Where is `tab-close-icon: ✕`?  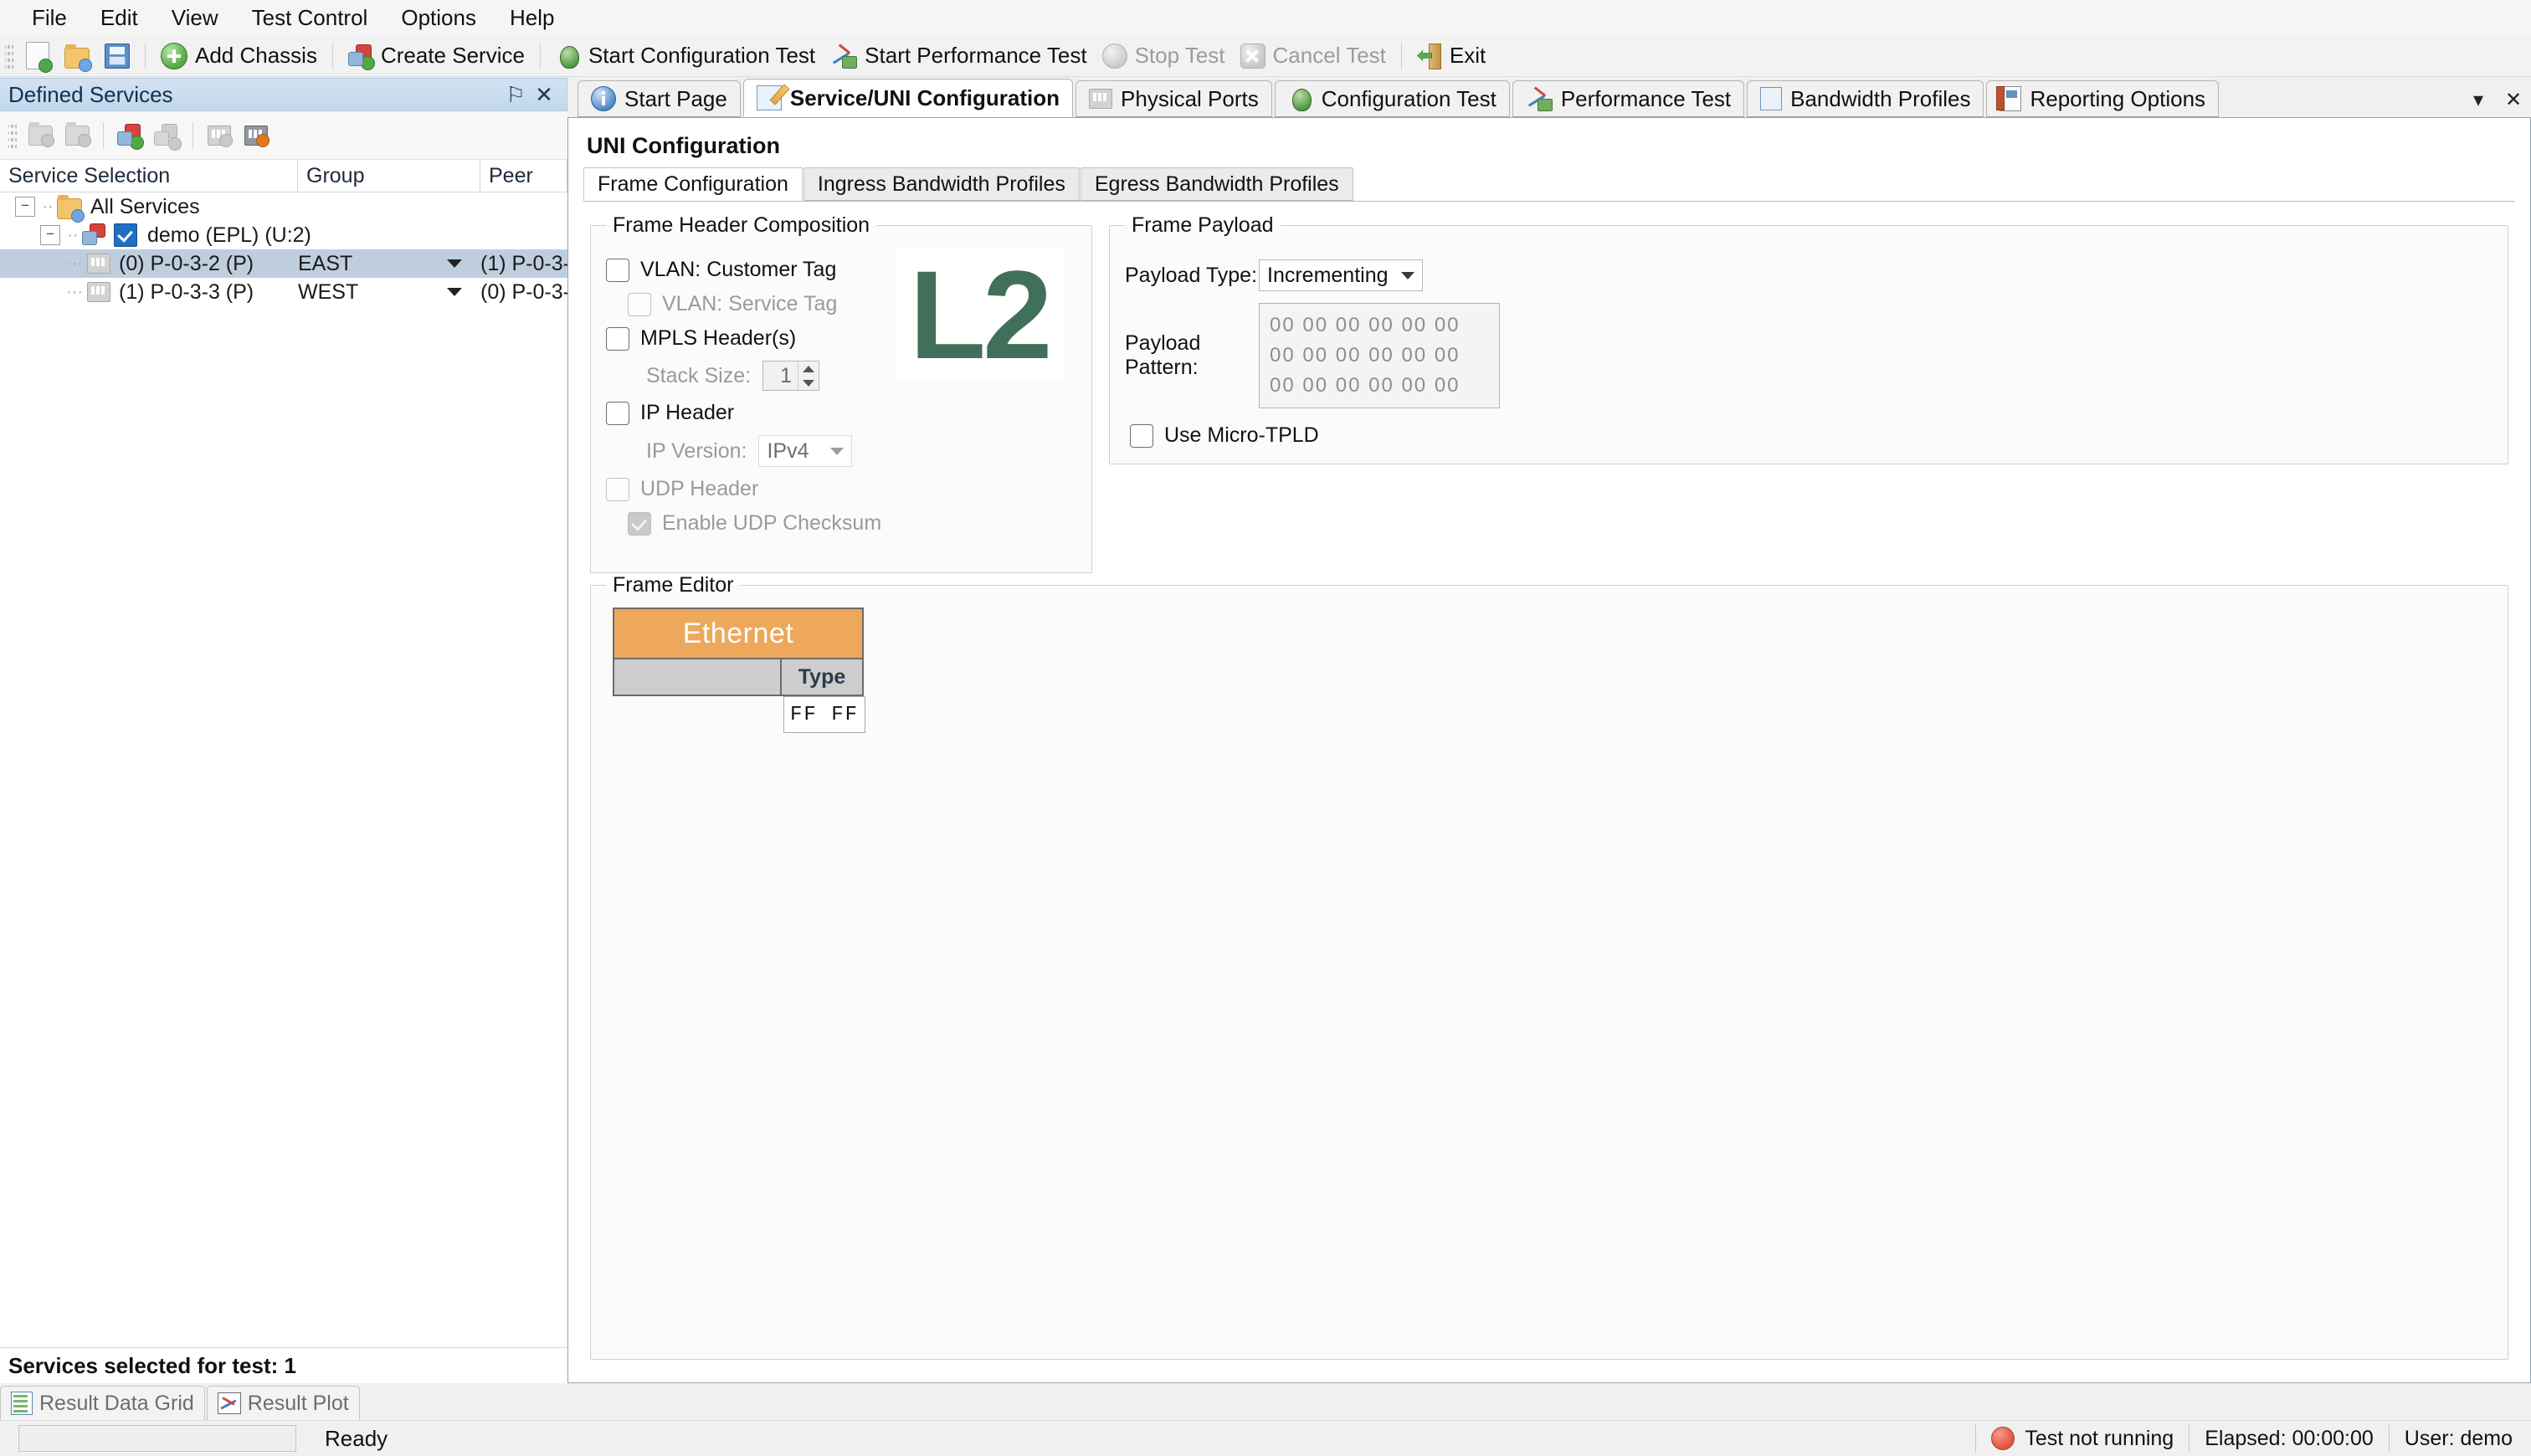 tab-close-icon: ✕ is located at coordinates (2513, 100).